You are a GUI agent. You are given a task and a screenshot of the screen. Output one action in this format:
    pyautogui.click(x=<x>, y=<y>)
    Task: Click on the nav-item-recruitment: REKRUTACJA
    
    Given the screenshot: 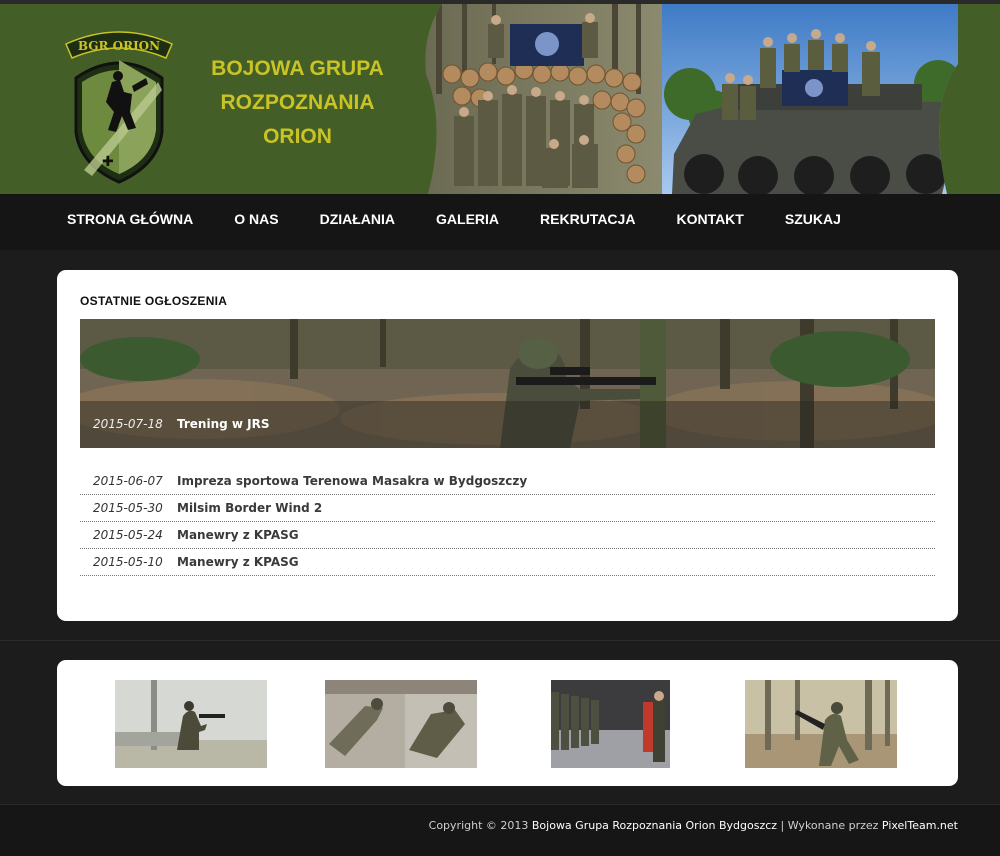 What is the action you would take?
    pyautogui.click(x=587, y=222)
    